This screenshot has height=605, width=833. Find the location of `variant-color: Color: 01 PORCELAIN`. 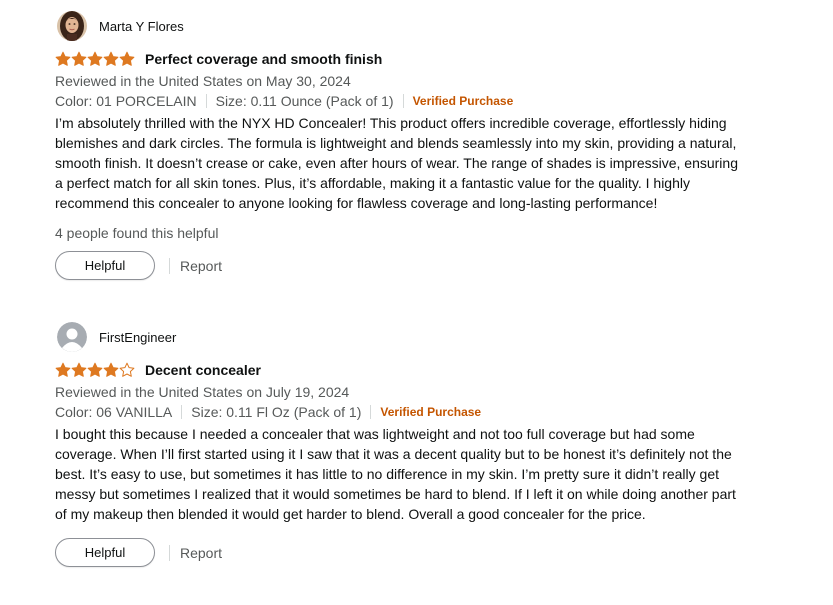

variant-color: Color: 01 PORCELAIN is located at coordinates (126, 101).